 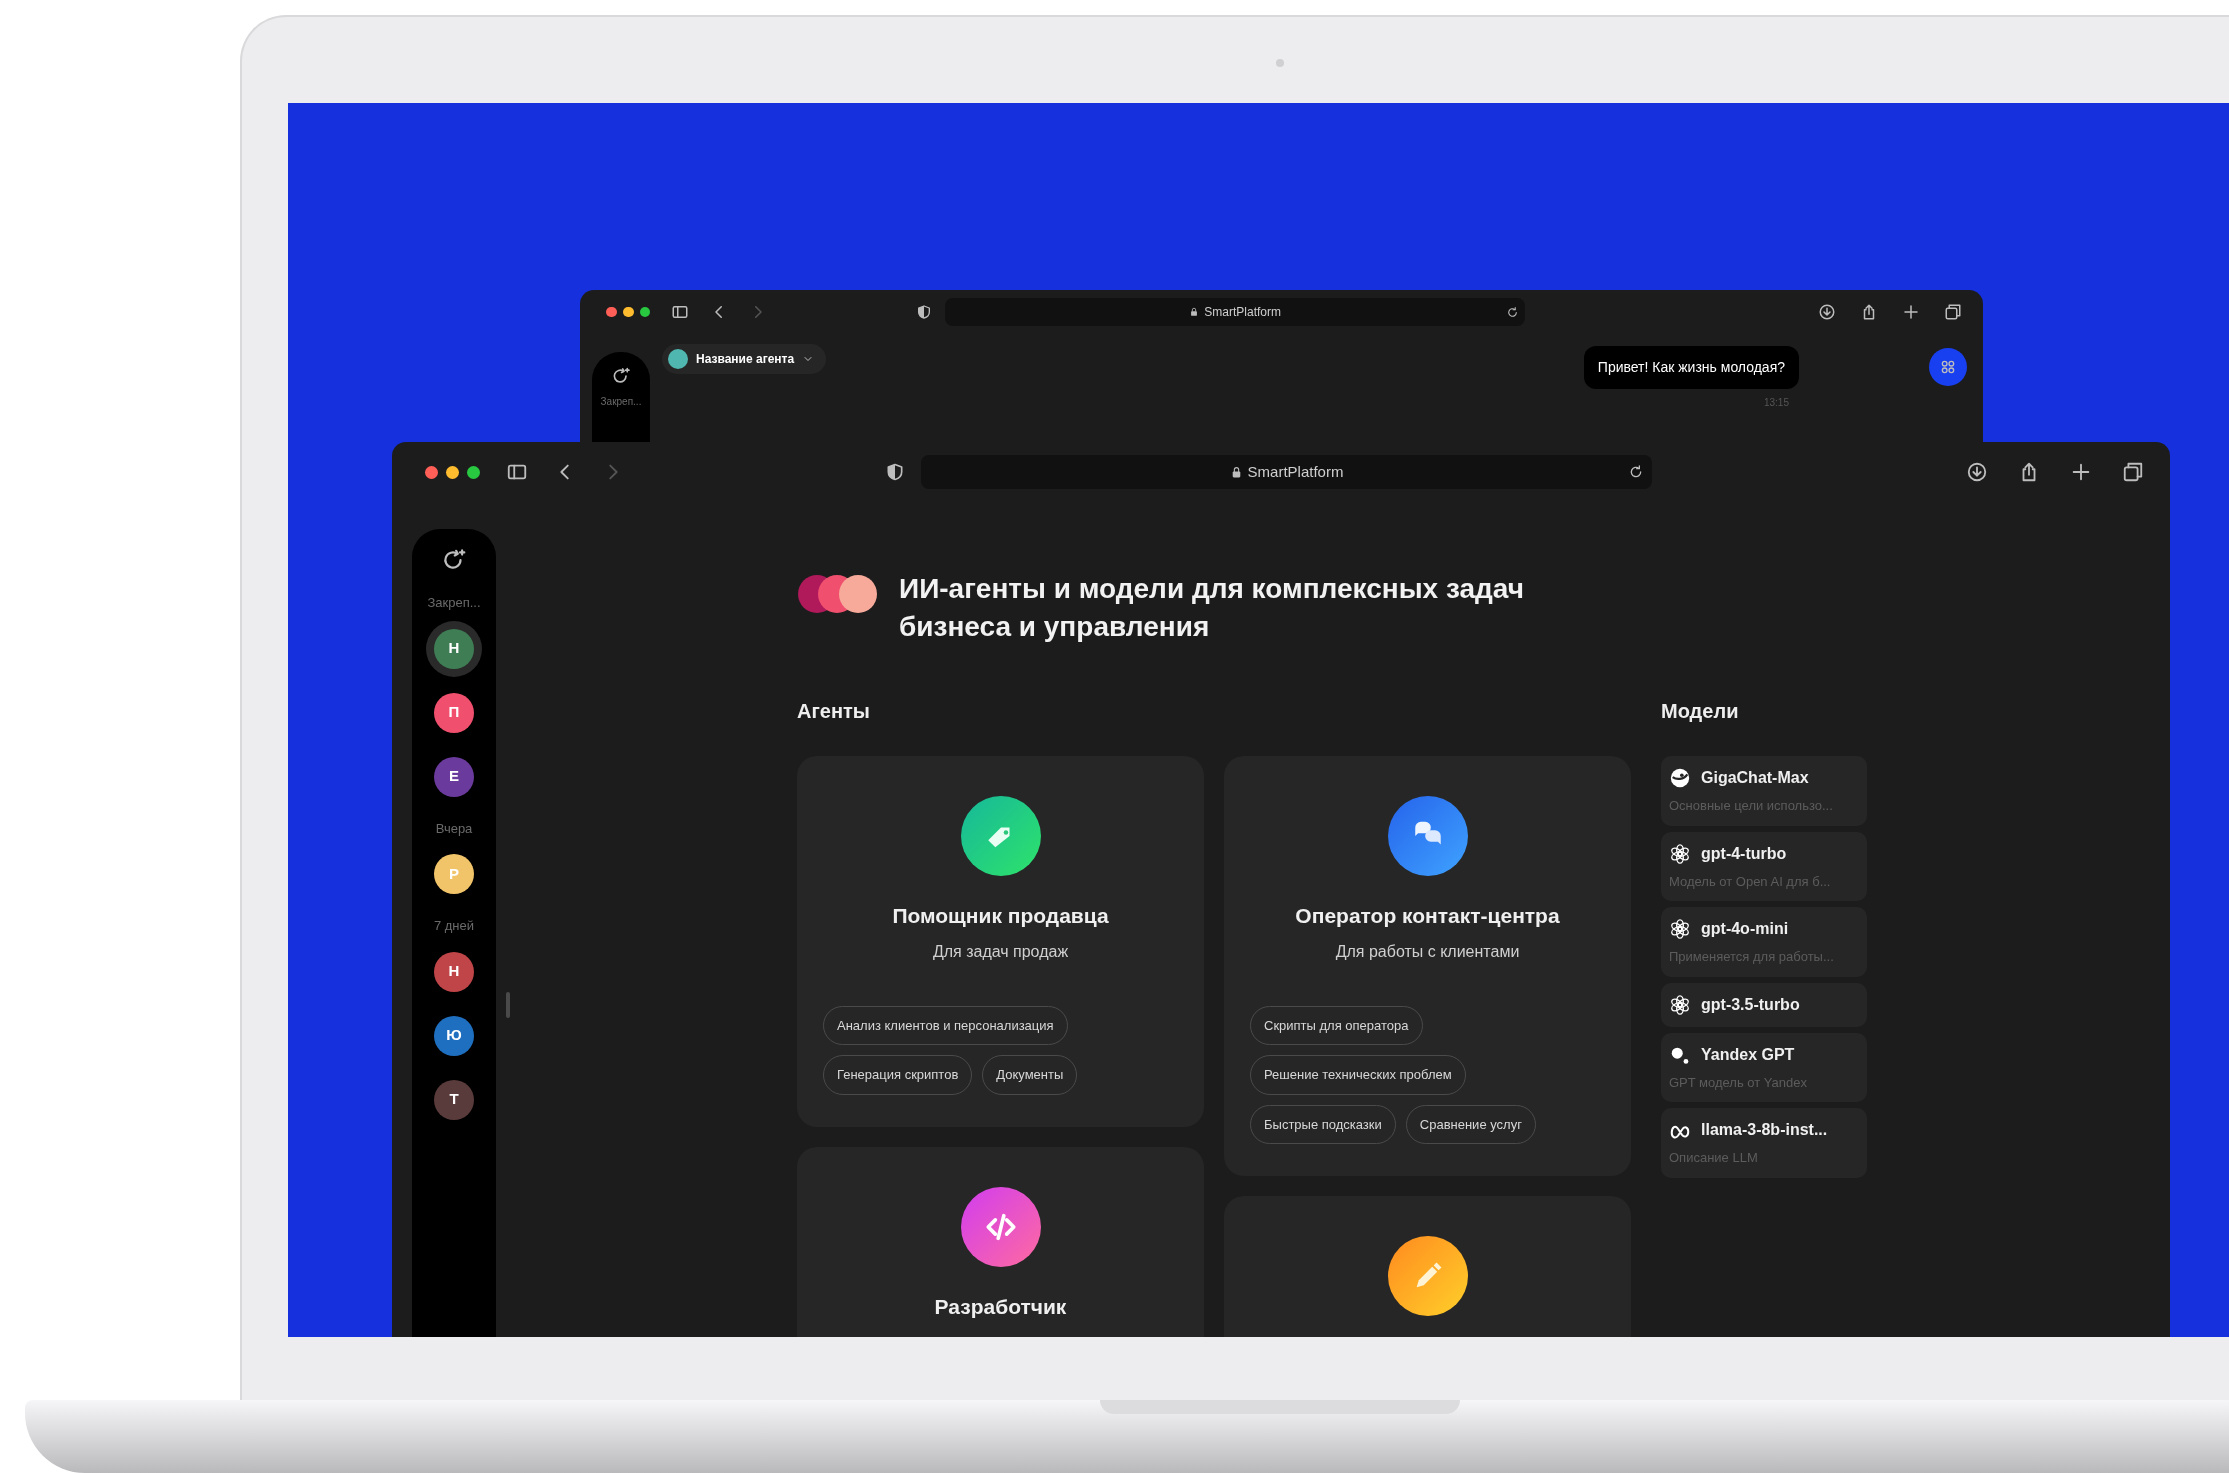 What do you see at coordinates (1280, 63) in the screenshot?
I see `camera-dot` at bounding box center [1280, 63].